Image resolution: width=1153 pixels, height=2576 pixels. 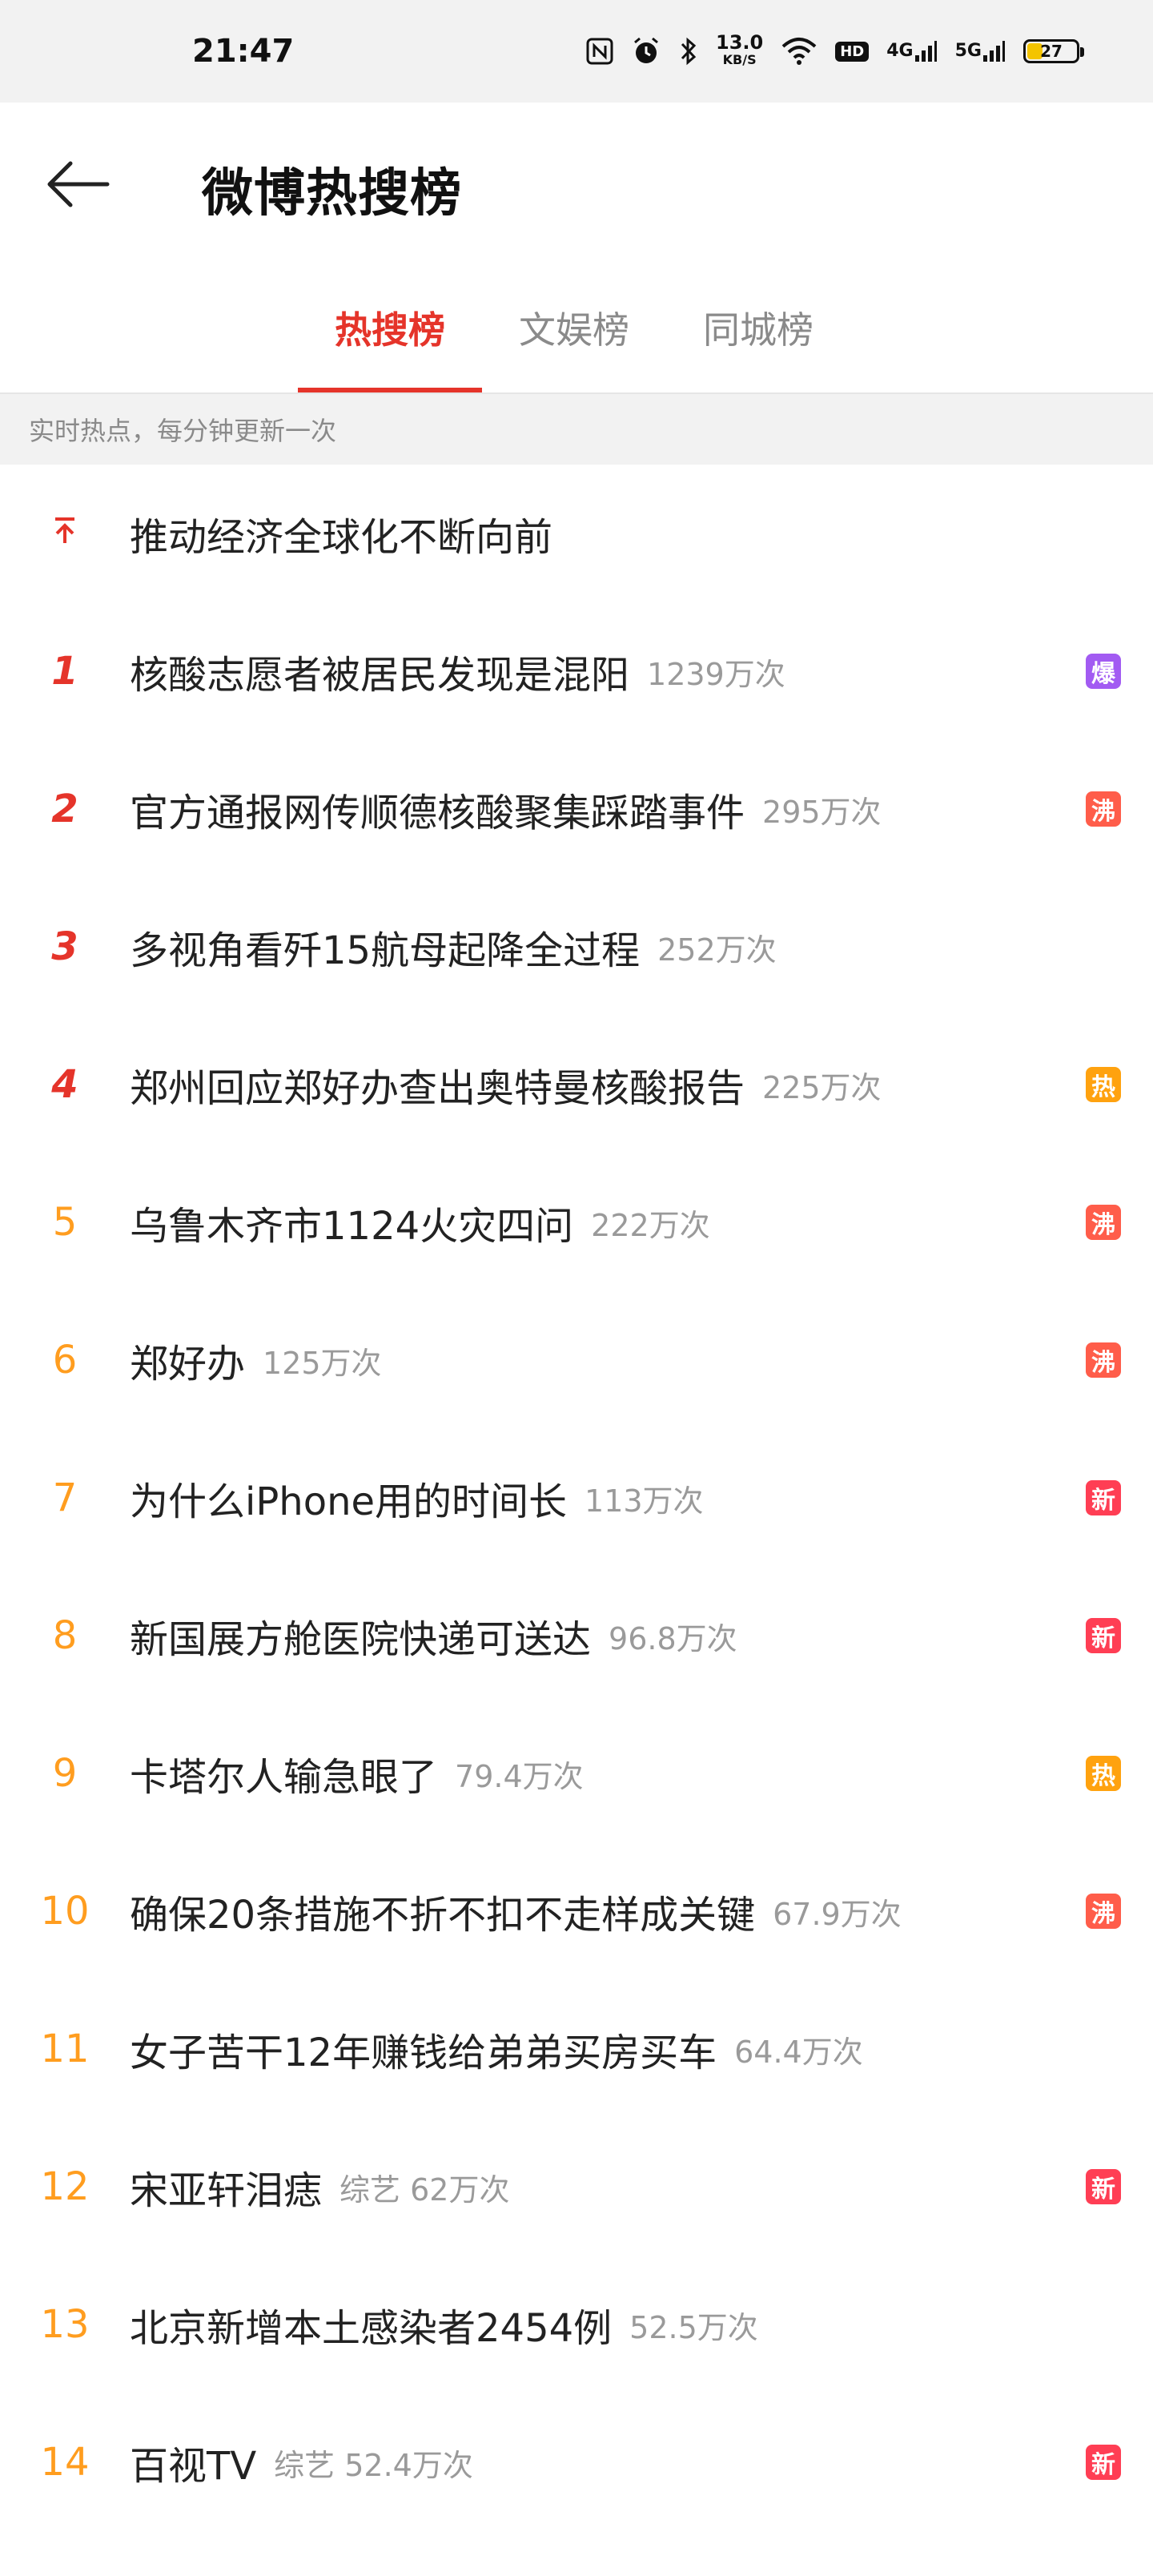 What do you see at coordinates (194, 2466) in the screenshot?
I see `item-title: 百视TV` at bounding box center [194, 2466].